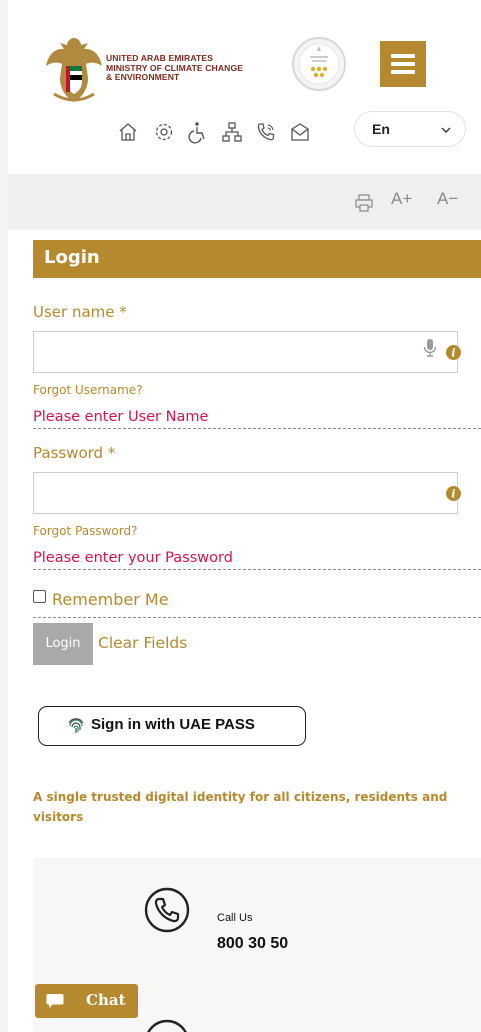 This screenshot has height=1032, width=481. I want to click on remember-me-checkbox, so click(39, 596).